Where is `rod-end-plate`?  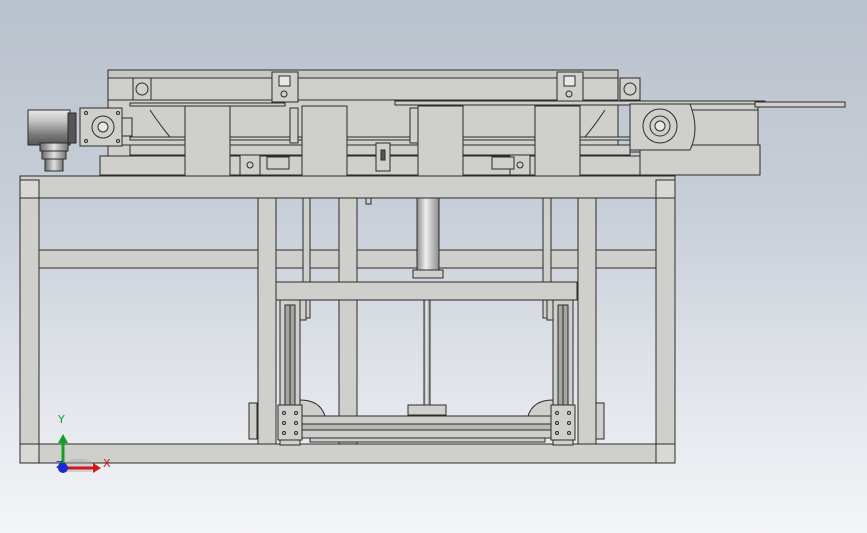 rod-end-plate is located at coordinates (427, 410).